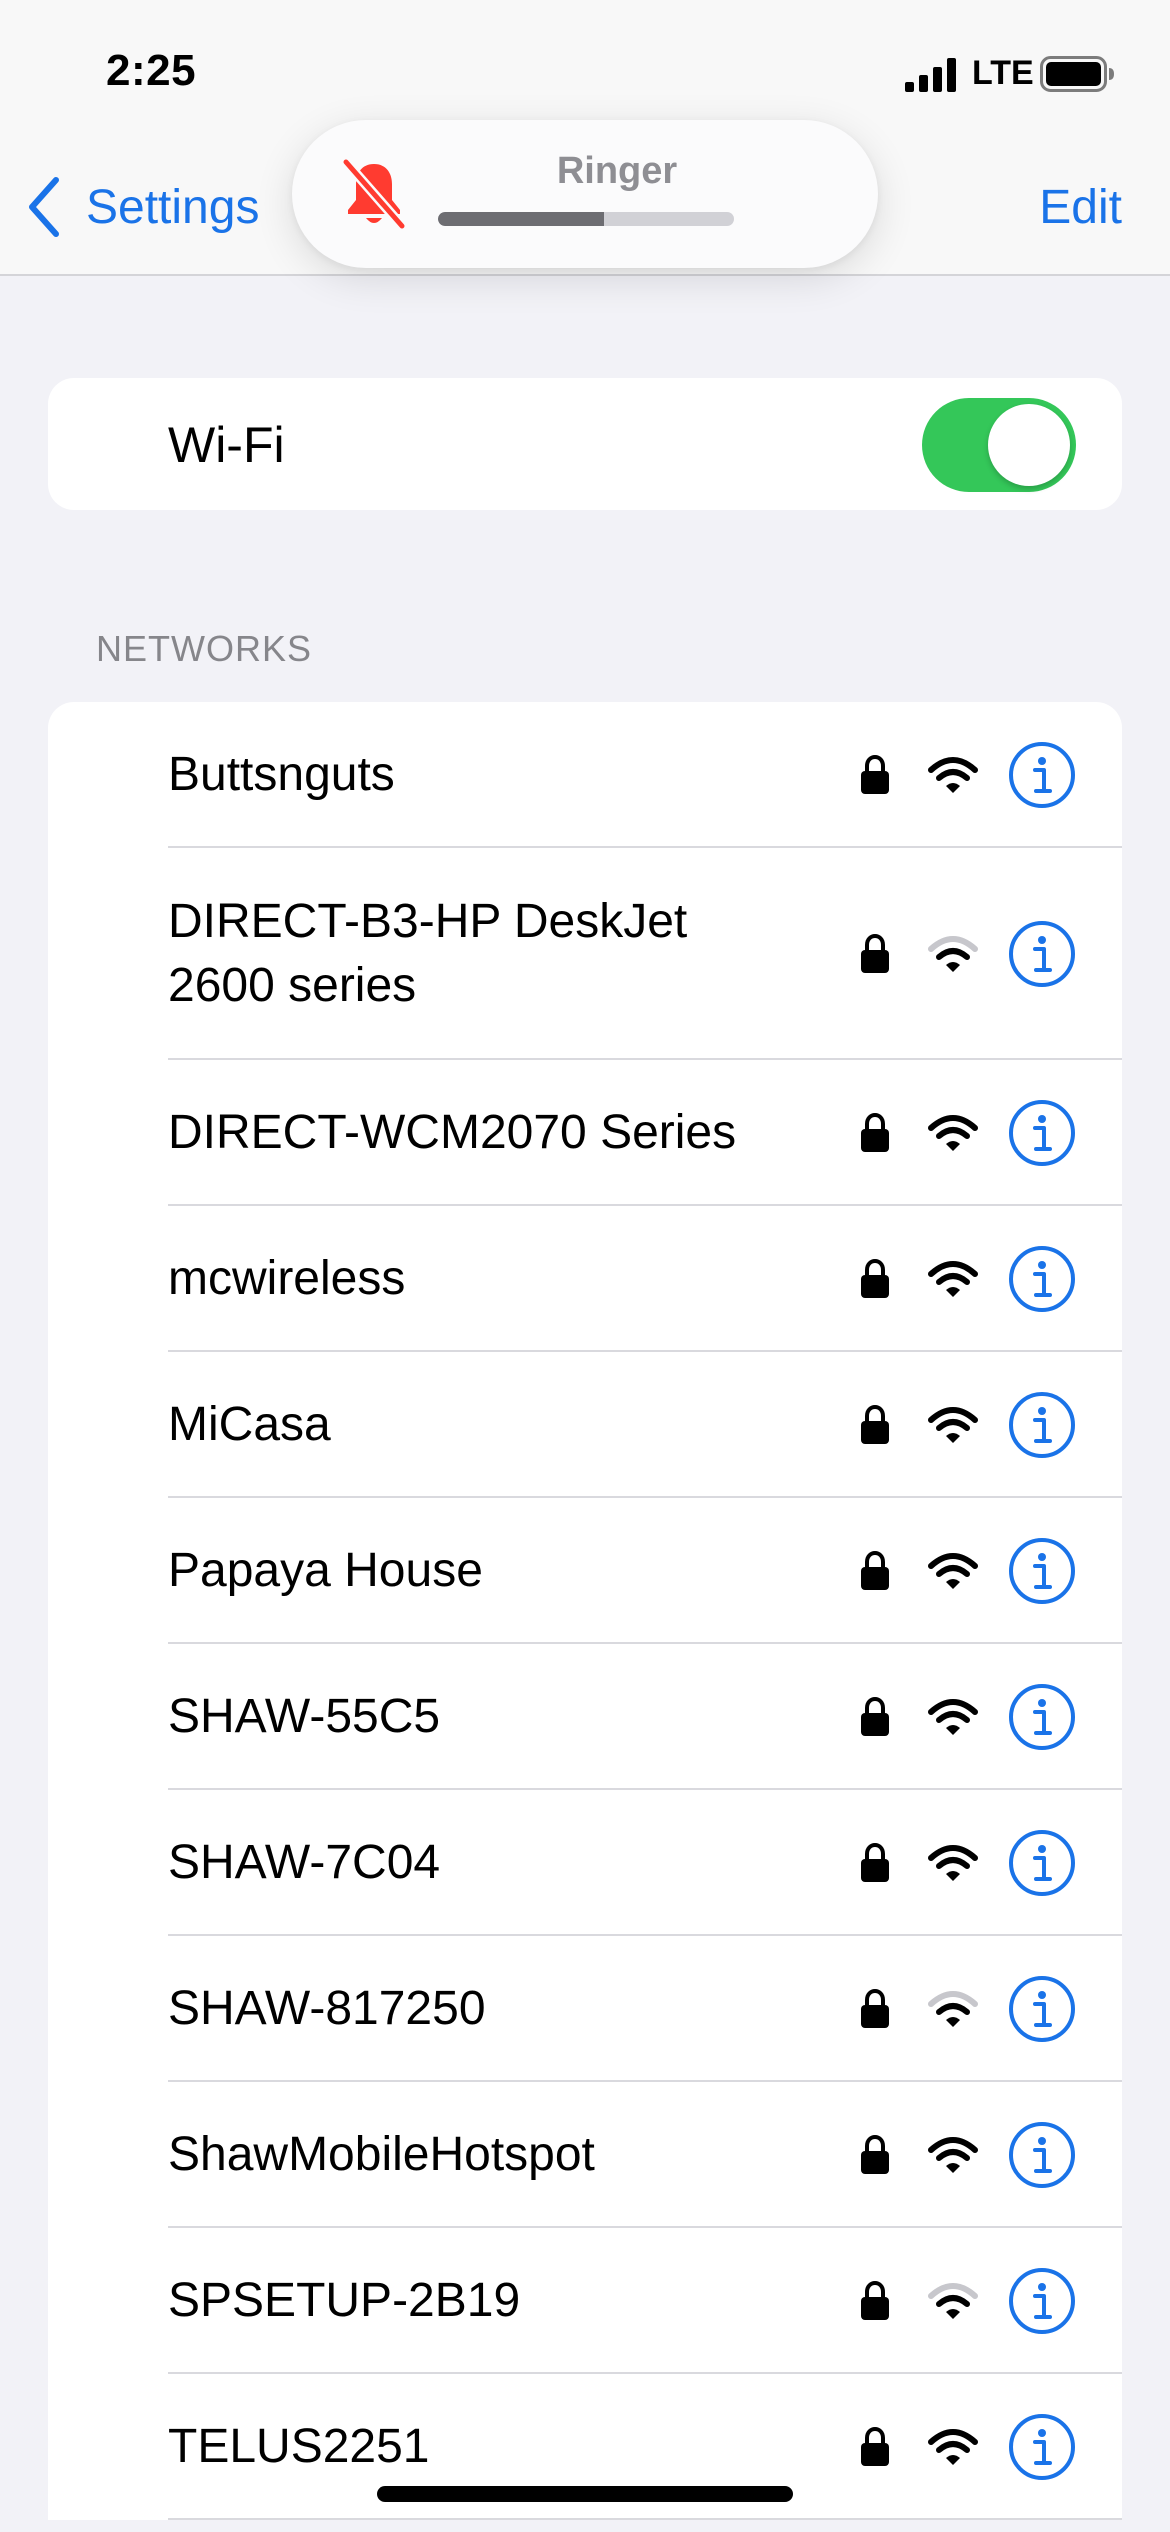 The width and height of the screenshot is (1170, 2532). What do you see at coordinates (452, 1132) in the screenshot?
I see `network-name: DIRECT-WCM2070 Series` at bounding box center [452, 1132].